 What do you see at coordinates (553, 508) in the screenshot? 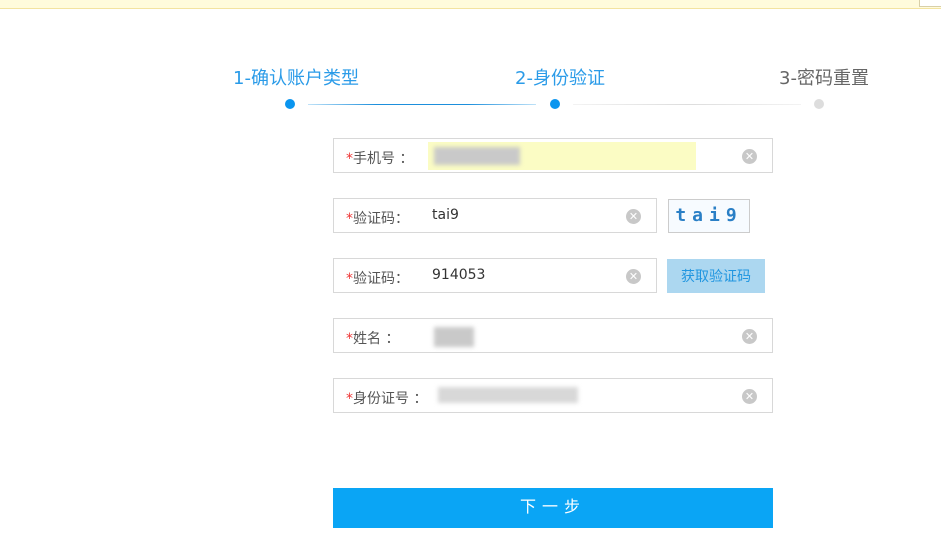
I see `next-step-button: 下一步` at bounding box center [553, 508].